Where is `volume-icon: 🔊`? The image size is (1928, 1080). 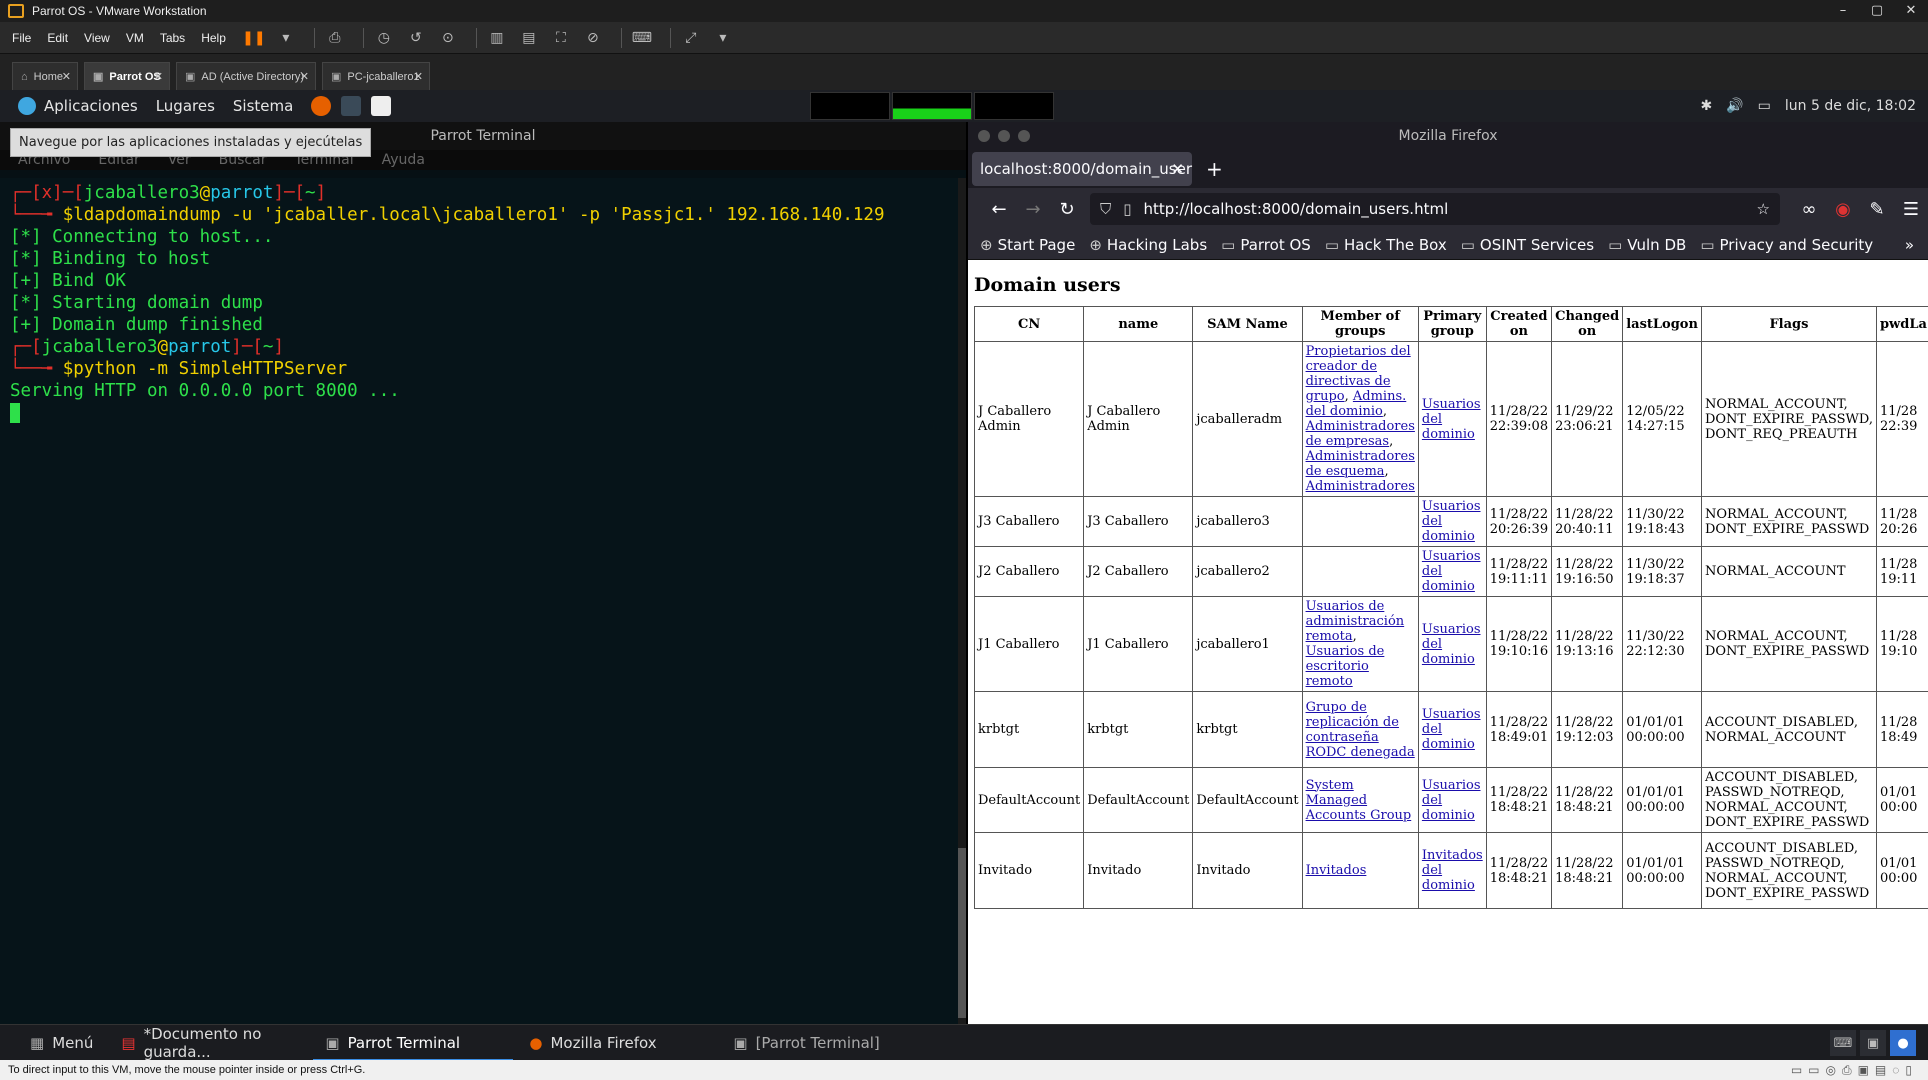
volume-icon: 🔊 is located at coordinates (1734, 106).